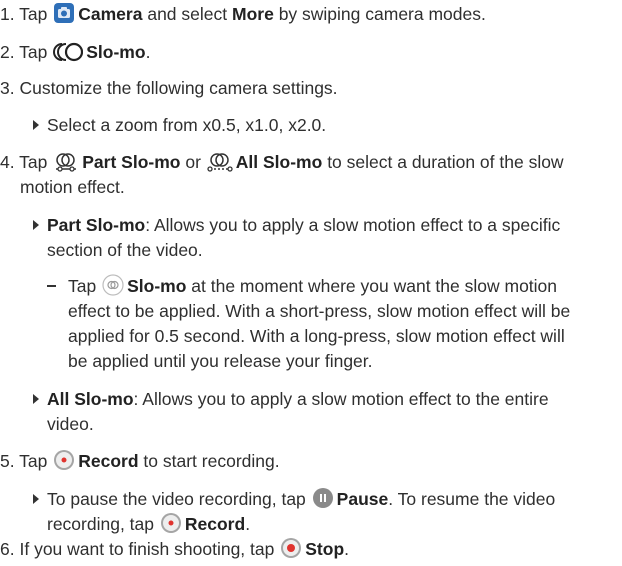  Describe the element at coordinates (90, 399) in the screenshot. I see `bullet-title: All Slo-mo` at that location.